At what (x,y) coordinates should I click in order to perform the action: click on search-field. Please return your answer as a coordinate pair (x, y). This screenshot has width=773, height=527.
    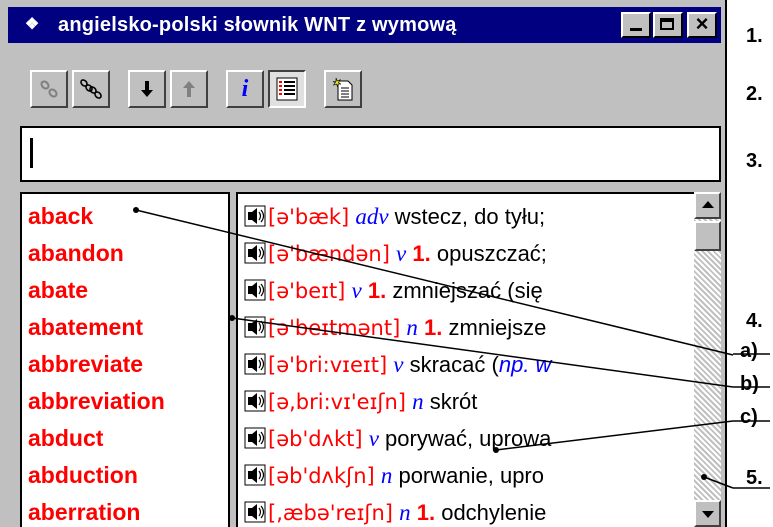
    Looking at the image, I should click on (370, 154).